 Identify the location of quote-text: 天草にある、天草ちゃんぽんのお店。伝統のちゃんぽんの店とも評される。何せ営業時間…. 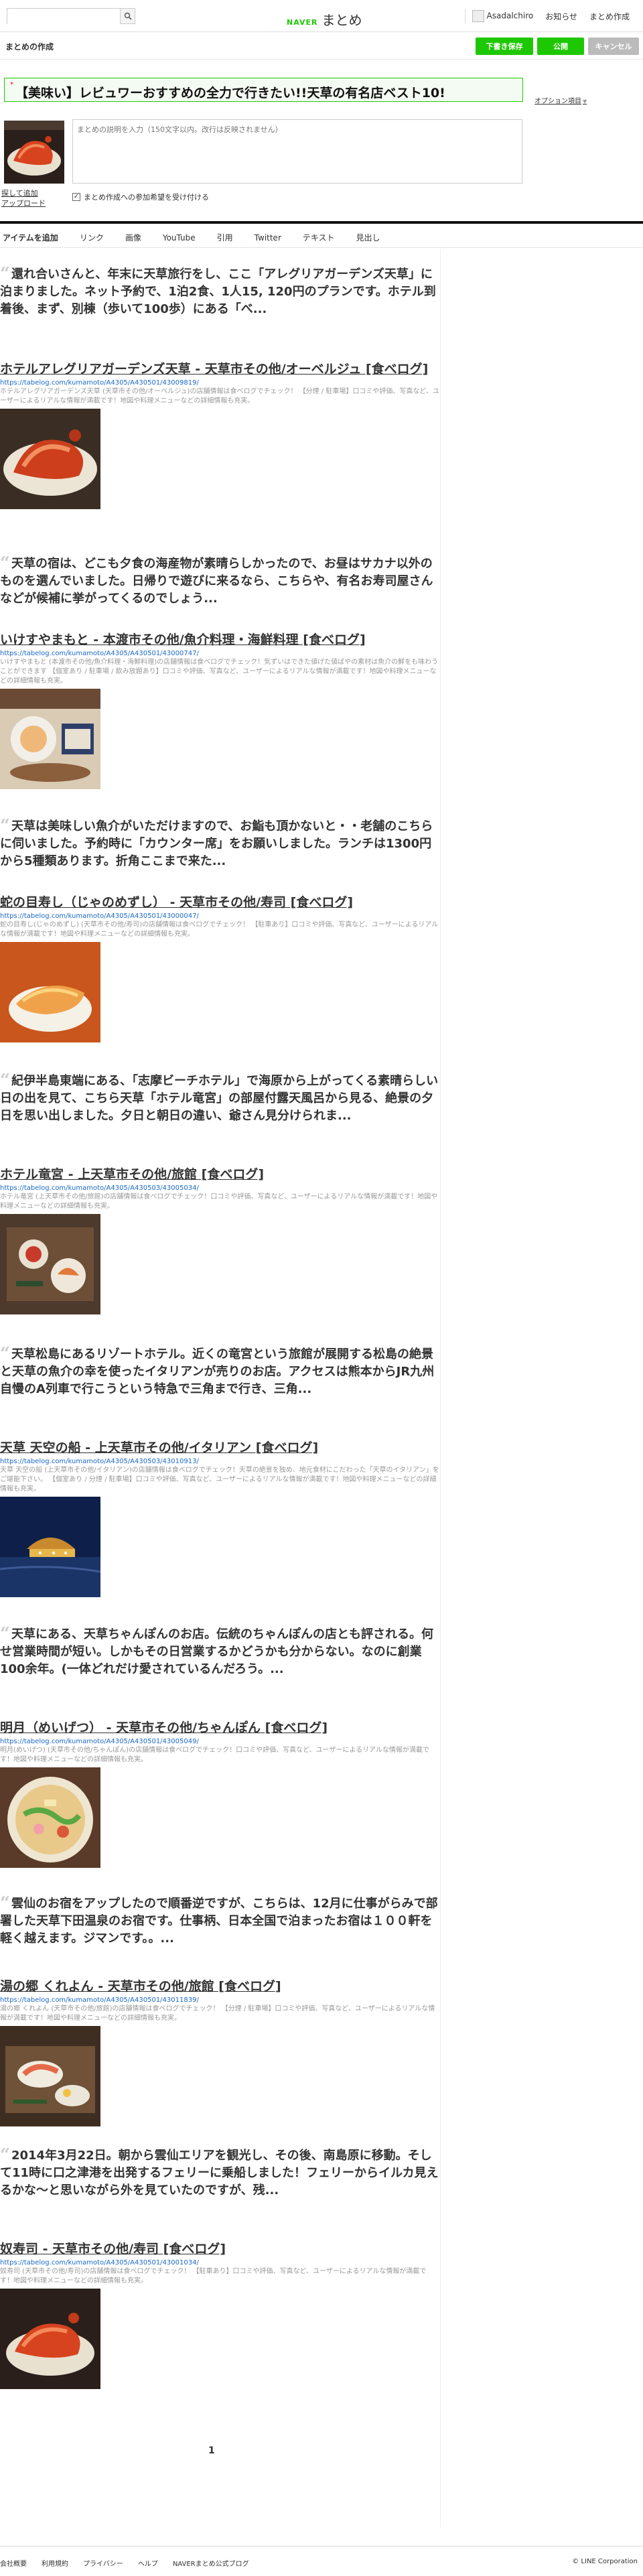
(216, 1652).